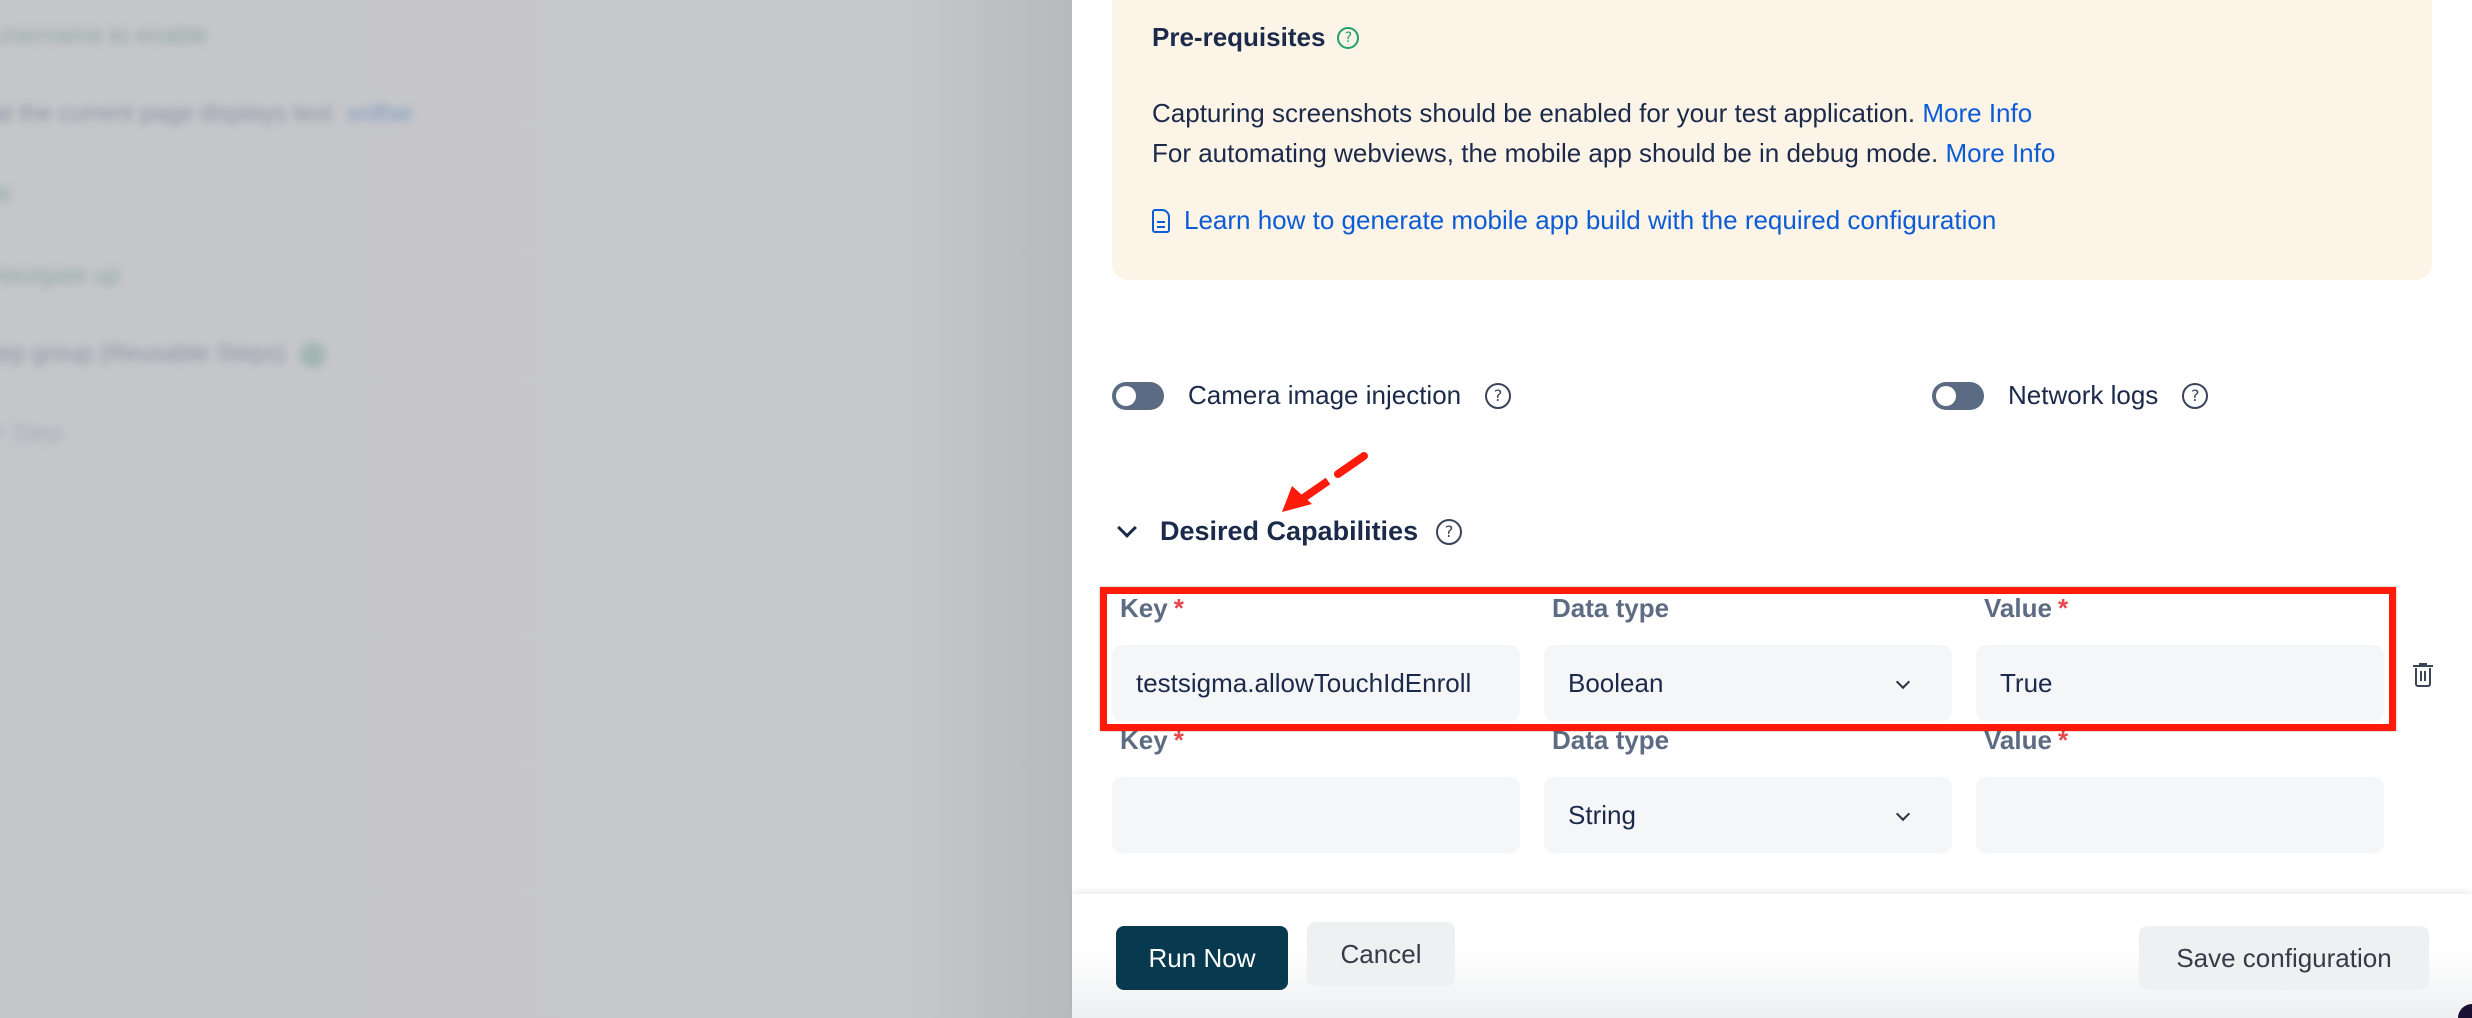  What do you see at coordinates (2284, 958) in the screenshot?
I see `save-configuration-button: Save configuration` at bounding box center [2284, 958].